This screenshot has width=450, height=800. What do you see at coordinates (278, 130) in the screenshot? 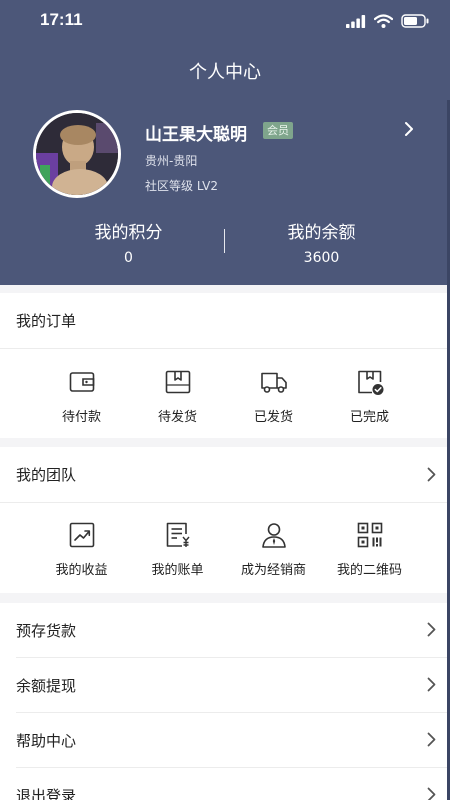
I see `member-badge: 会员` at bounding box center [278, 130].